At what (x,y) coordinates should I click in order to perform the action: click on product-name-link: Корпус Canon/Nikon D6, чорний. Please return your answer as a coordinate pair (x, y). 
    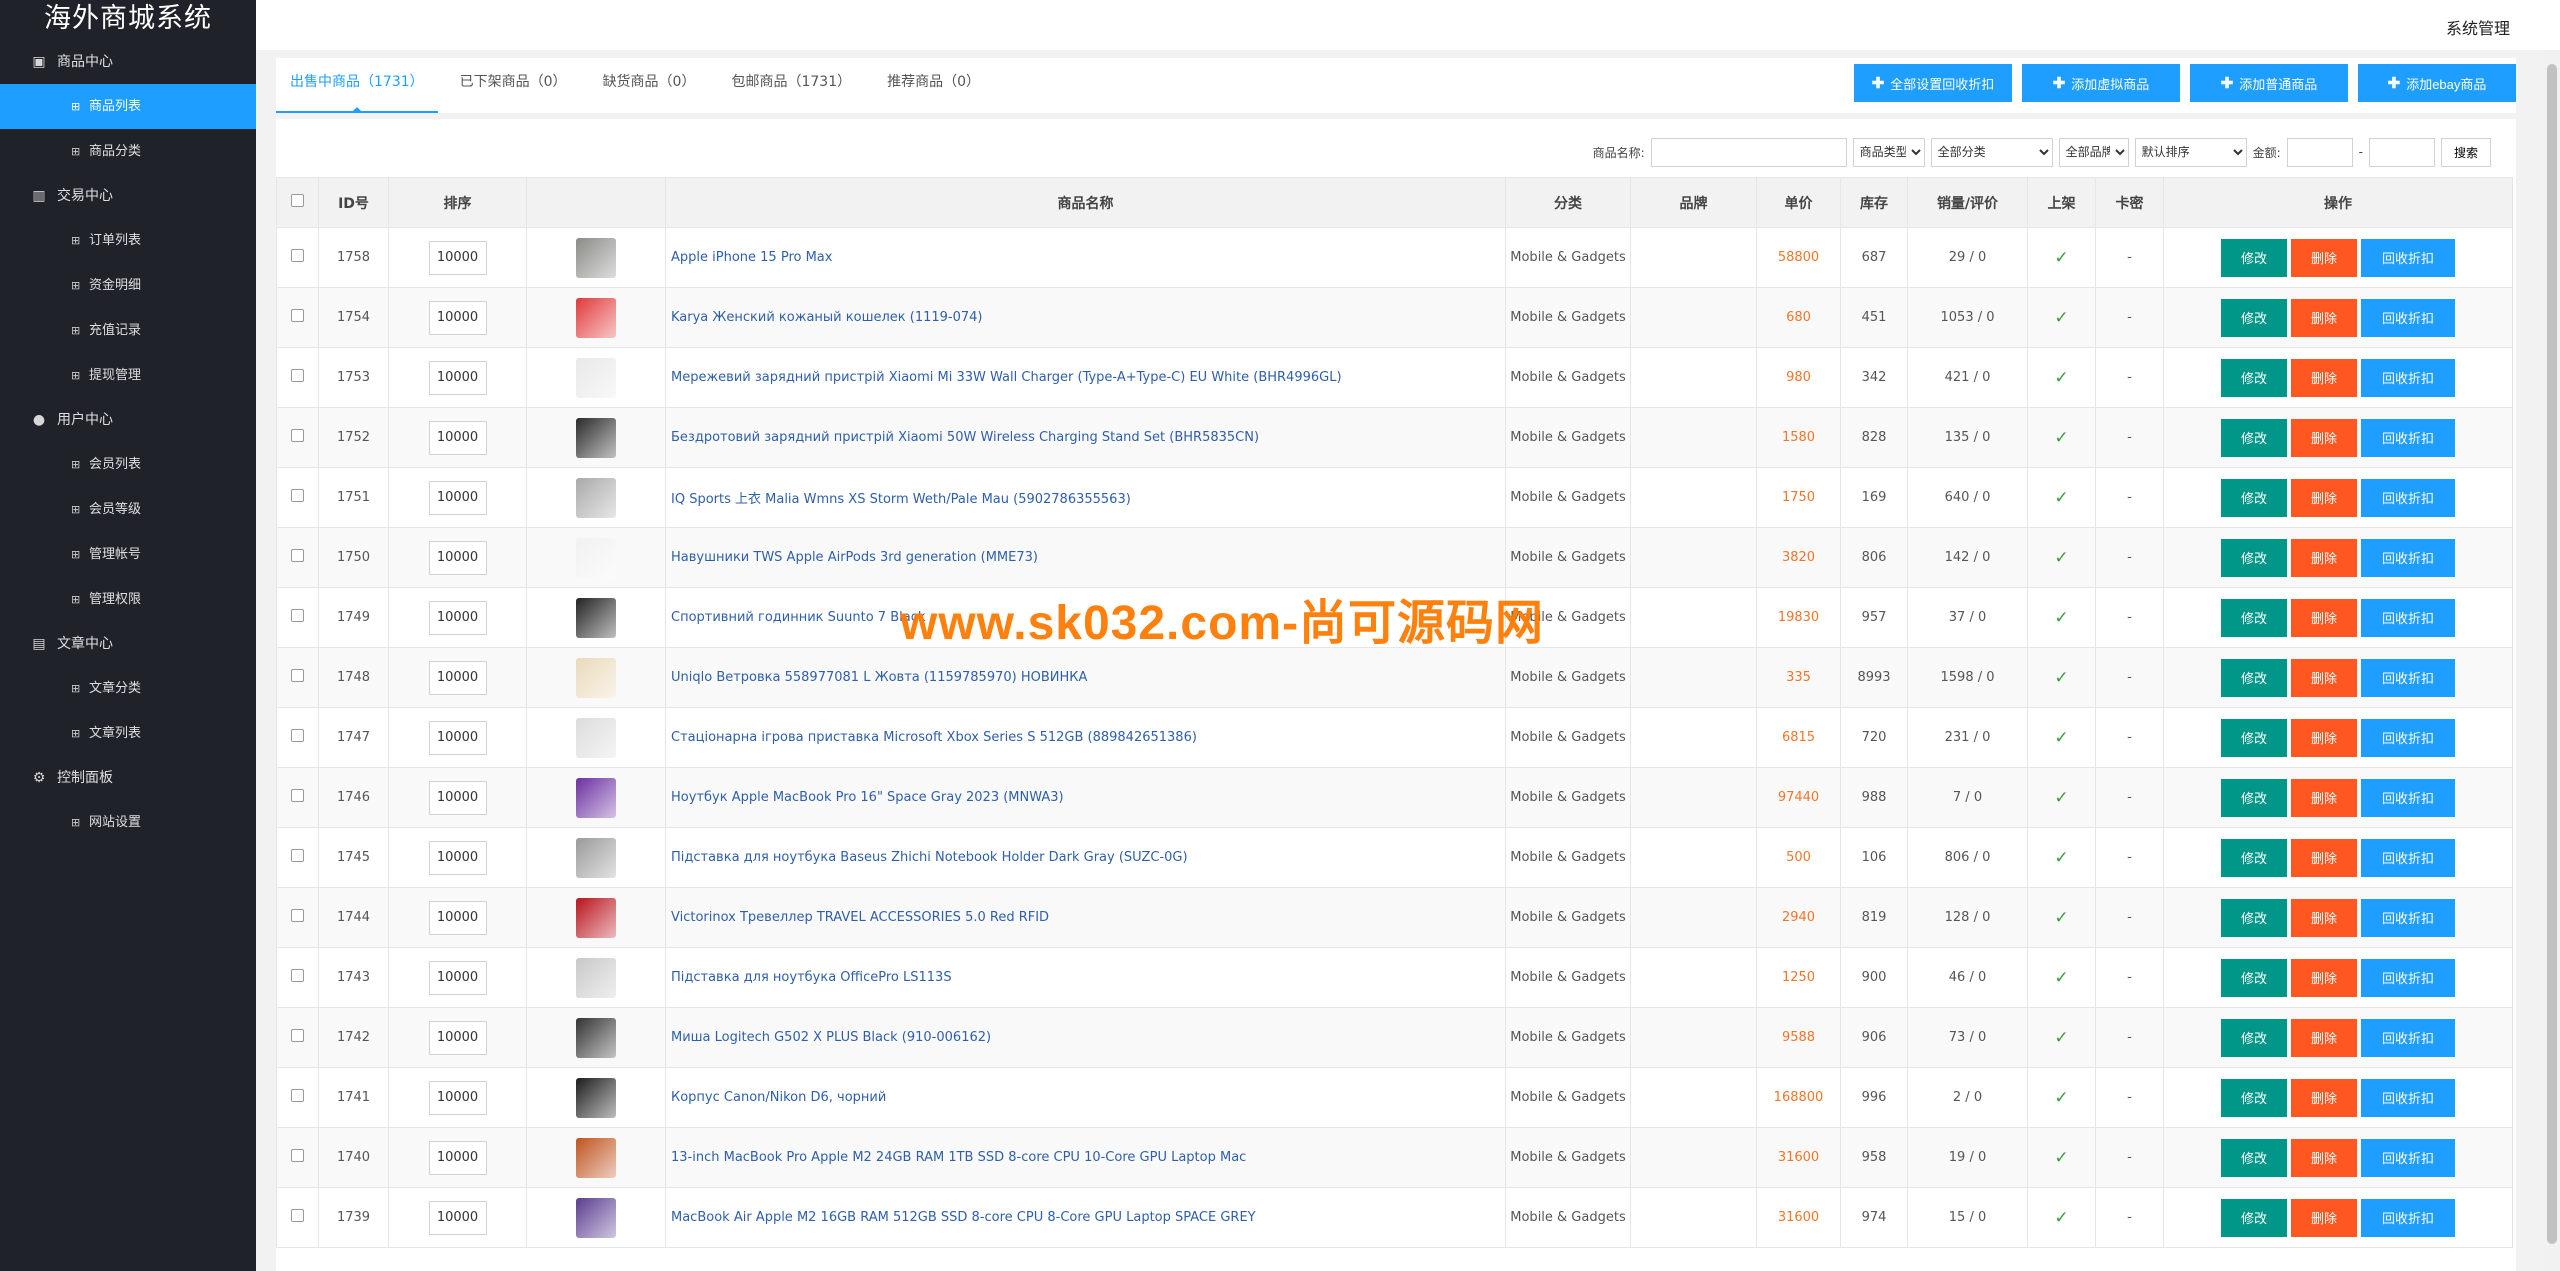
    Looking at the image, I should click on (1085, 1097).